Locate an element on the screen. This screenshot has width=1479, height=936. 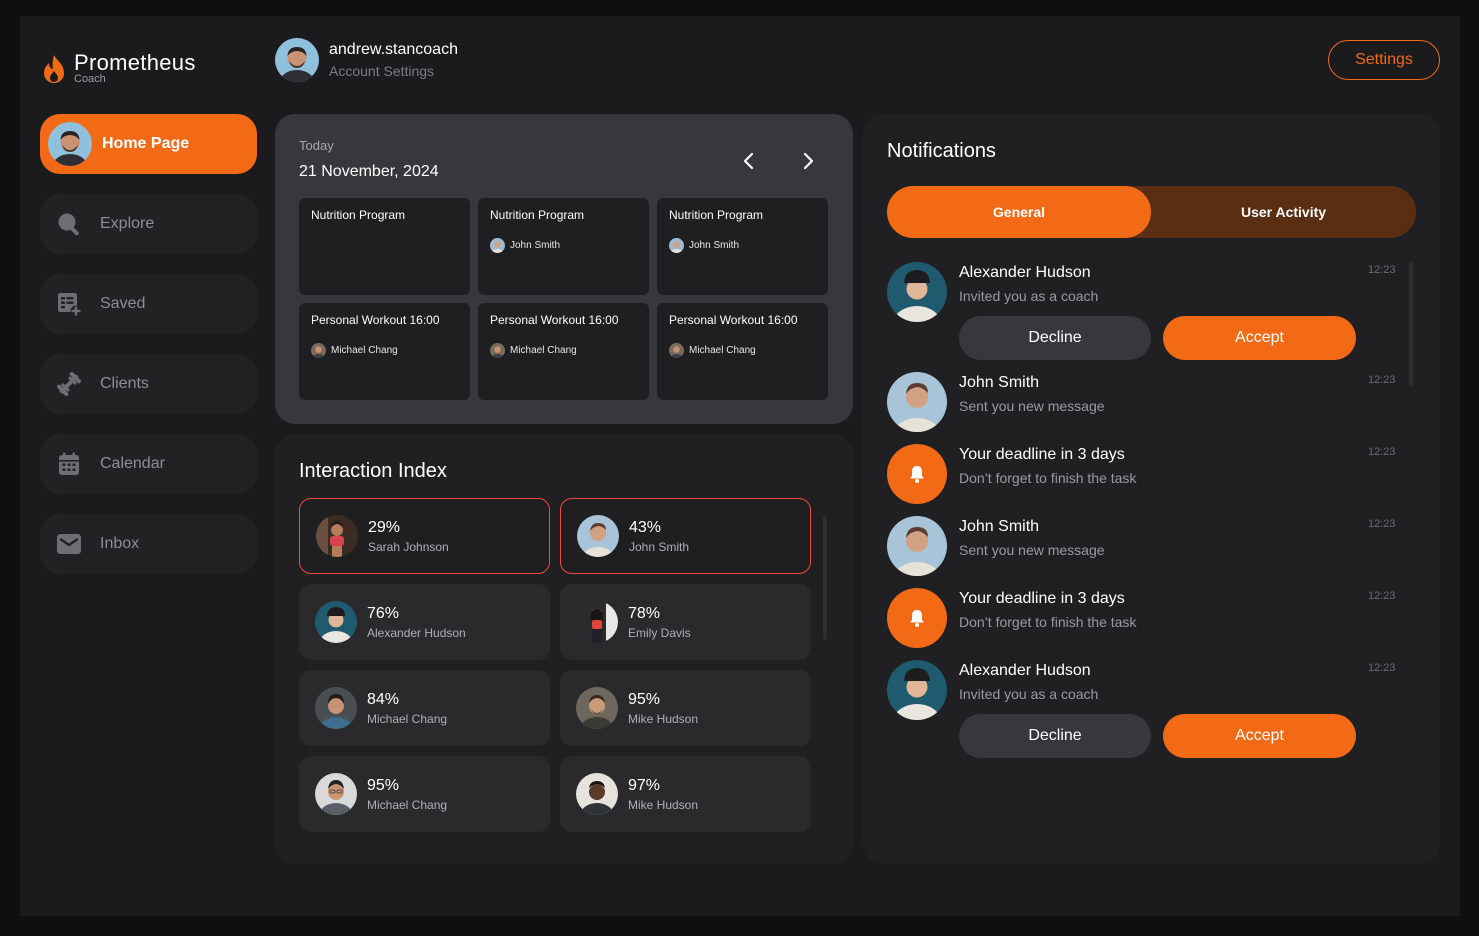
brand-logo: Prometheus Coach is located at coordinates (118, 68).